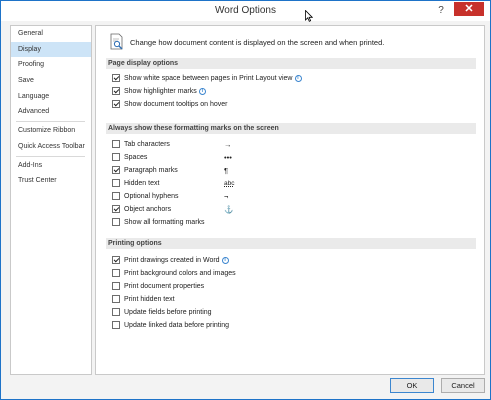  I want to click on tab-mark-icon: →, so click(228, 144).